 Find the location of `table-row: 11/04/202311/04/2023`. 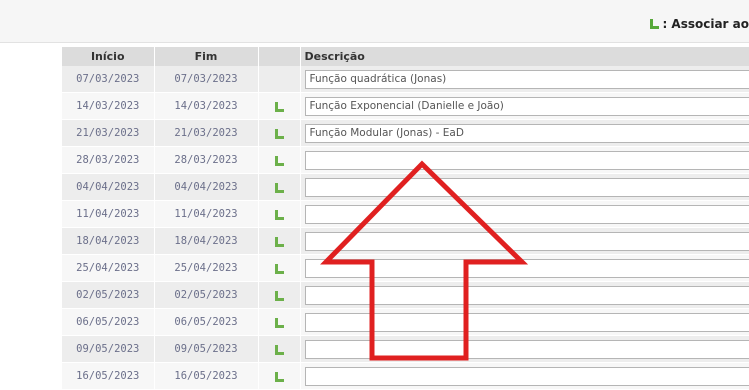

table-row: 11/04/202311/04/2023 is located at coordinates (405, 214).